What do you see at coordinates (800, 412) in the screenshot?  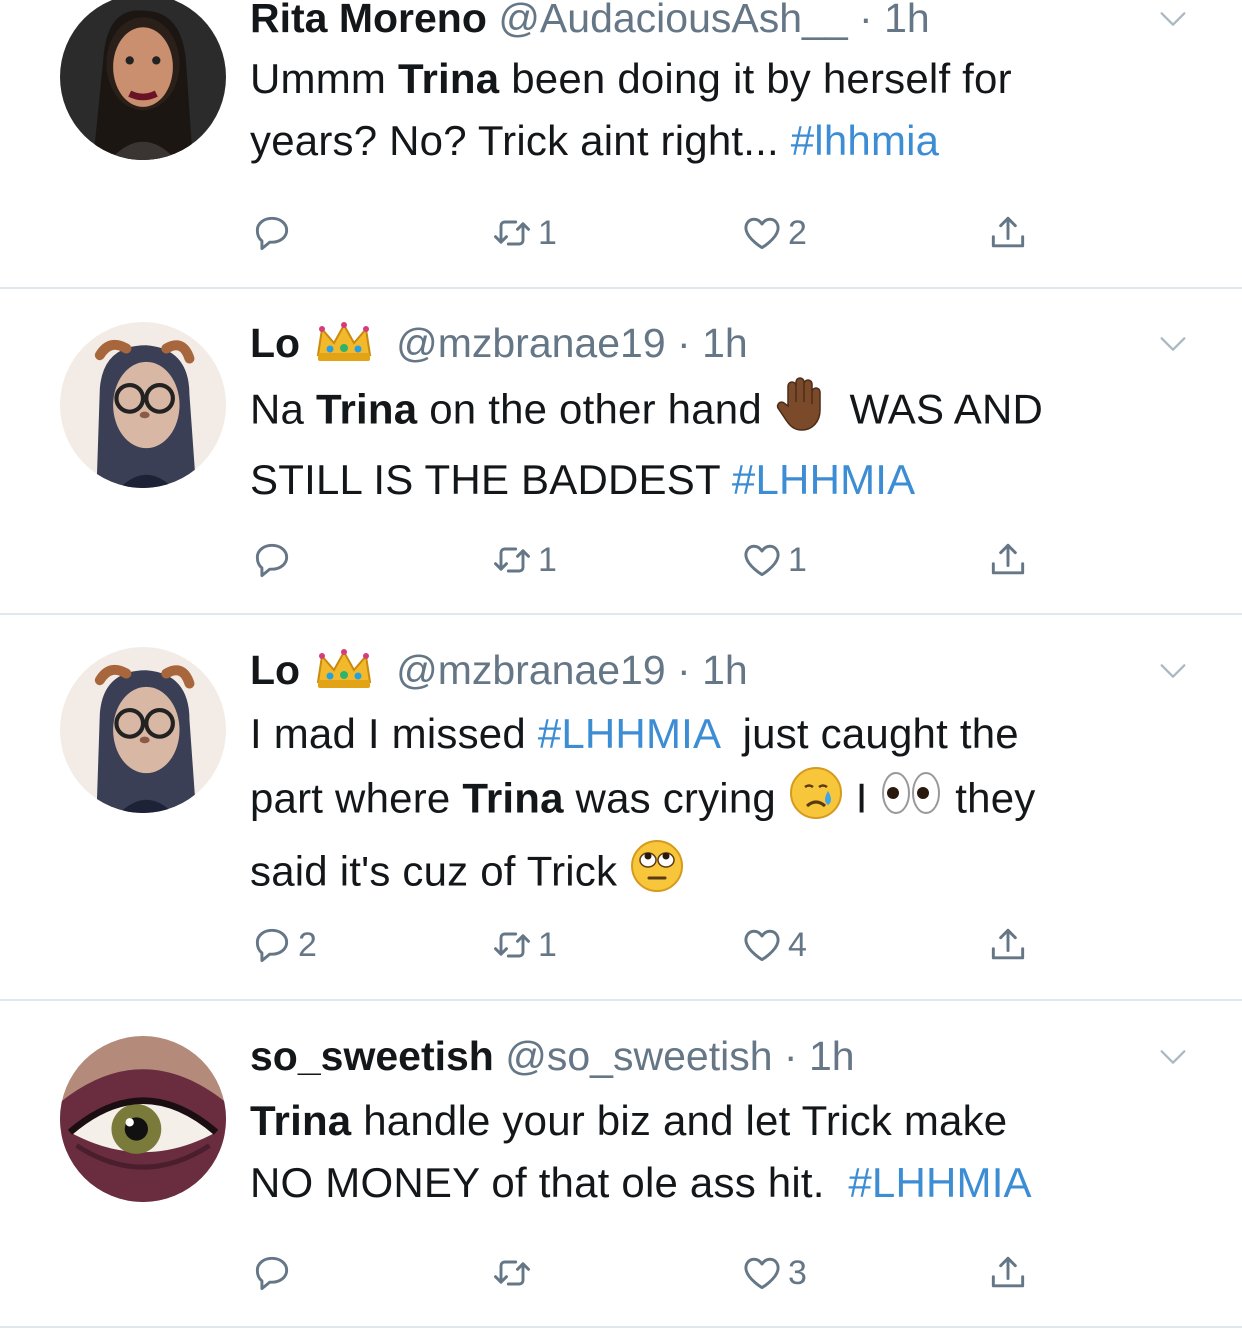 I see `raised-hand-emoji` at bounding box center [800, 412].